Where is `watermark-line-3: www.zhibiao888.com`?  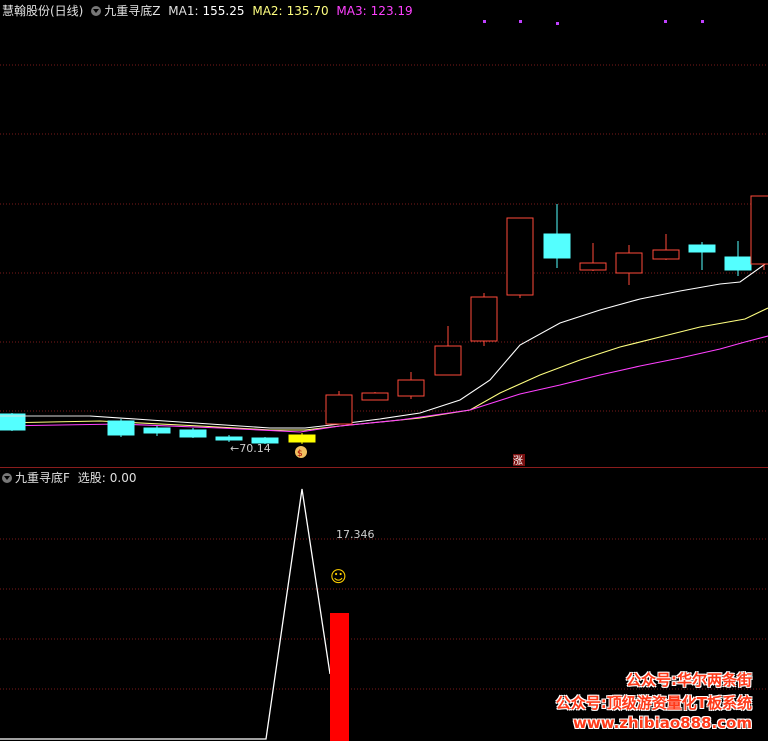
watermark-line-3: www.zhibiao888.com is located at coordinates (662, 723).